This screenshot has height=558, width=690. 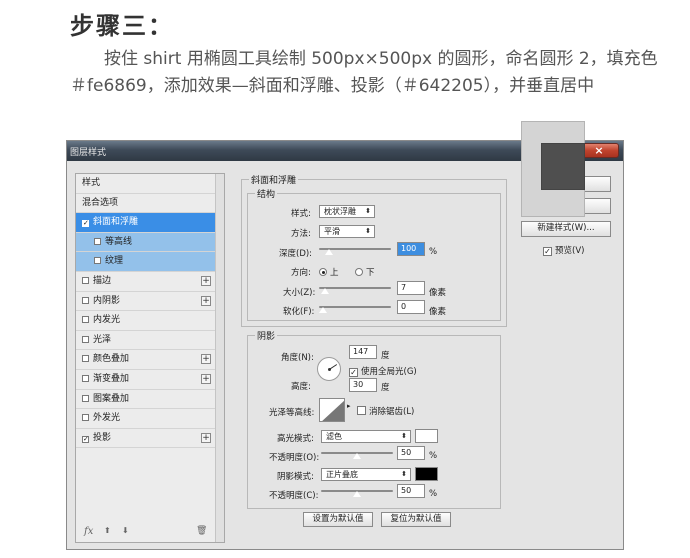 I want to click on style-item: 外发光, so click(x=146, y=419).